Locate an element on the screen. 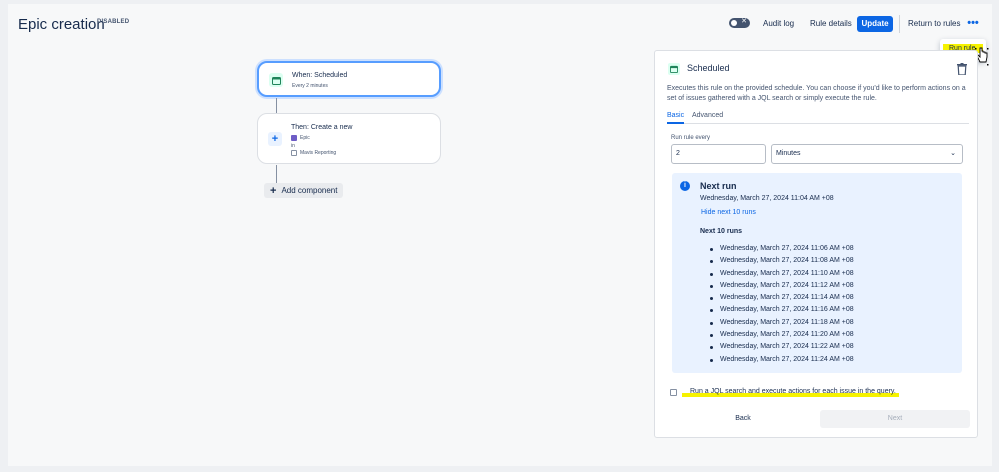 The height and width of the screenshot is (472, 999). list-item: Wednesday, March 27, 2024 11:10 AM +08 is located at coordinates (782, 274).